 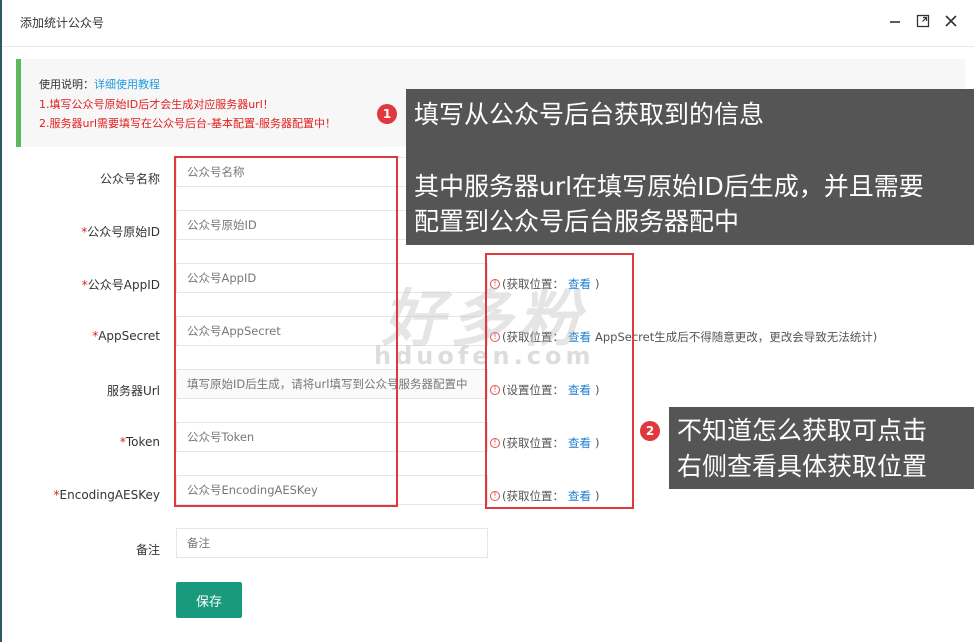 I want to click on remark-input: 备注, so click(x=332, y=543).